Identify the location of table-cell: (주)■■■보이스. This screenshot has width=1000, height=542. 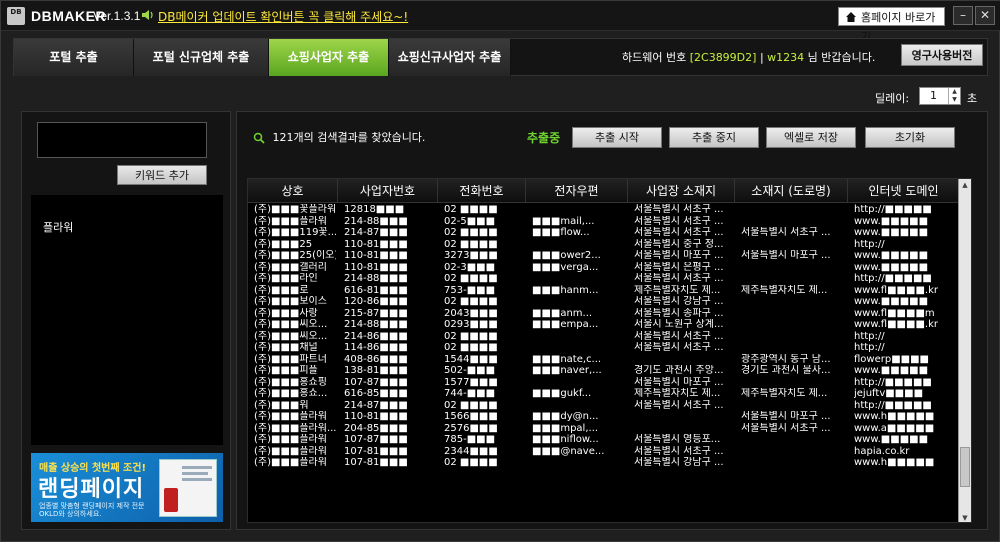
(290, 301).